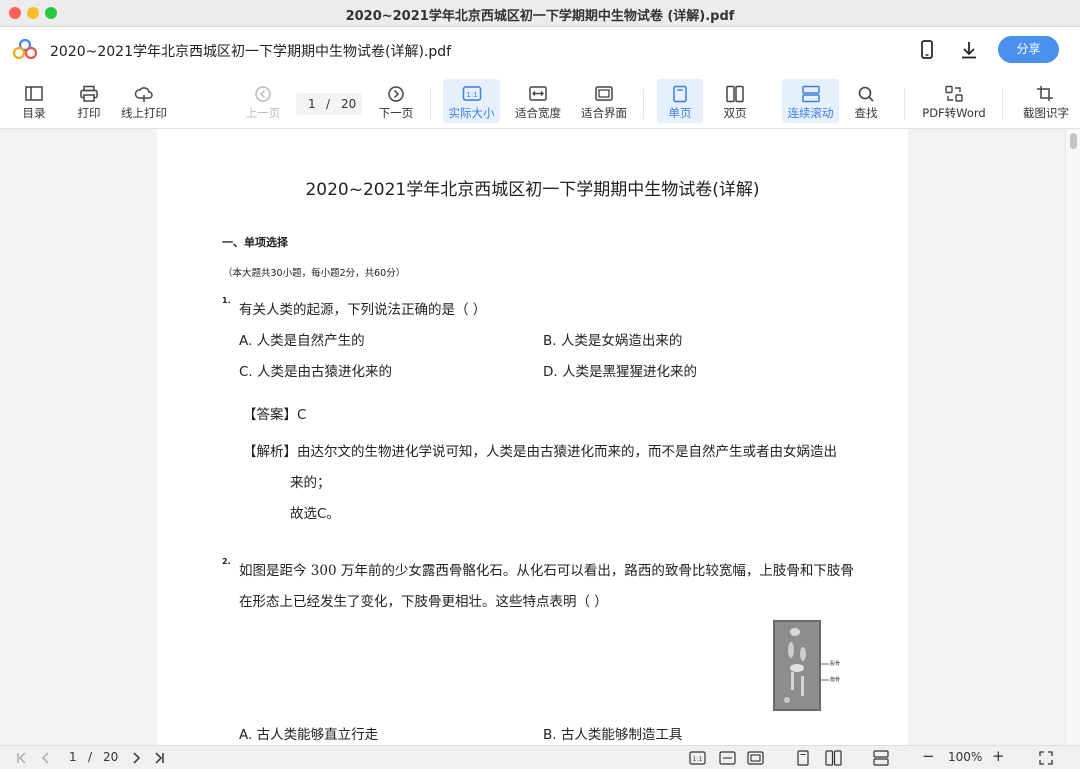  Describe the element at coordinates (998, 756) in the screenshot. I see `zoom-in-button: +` at that location.